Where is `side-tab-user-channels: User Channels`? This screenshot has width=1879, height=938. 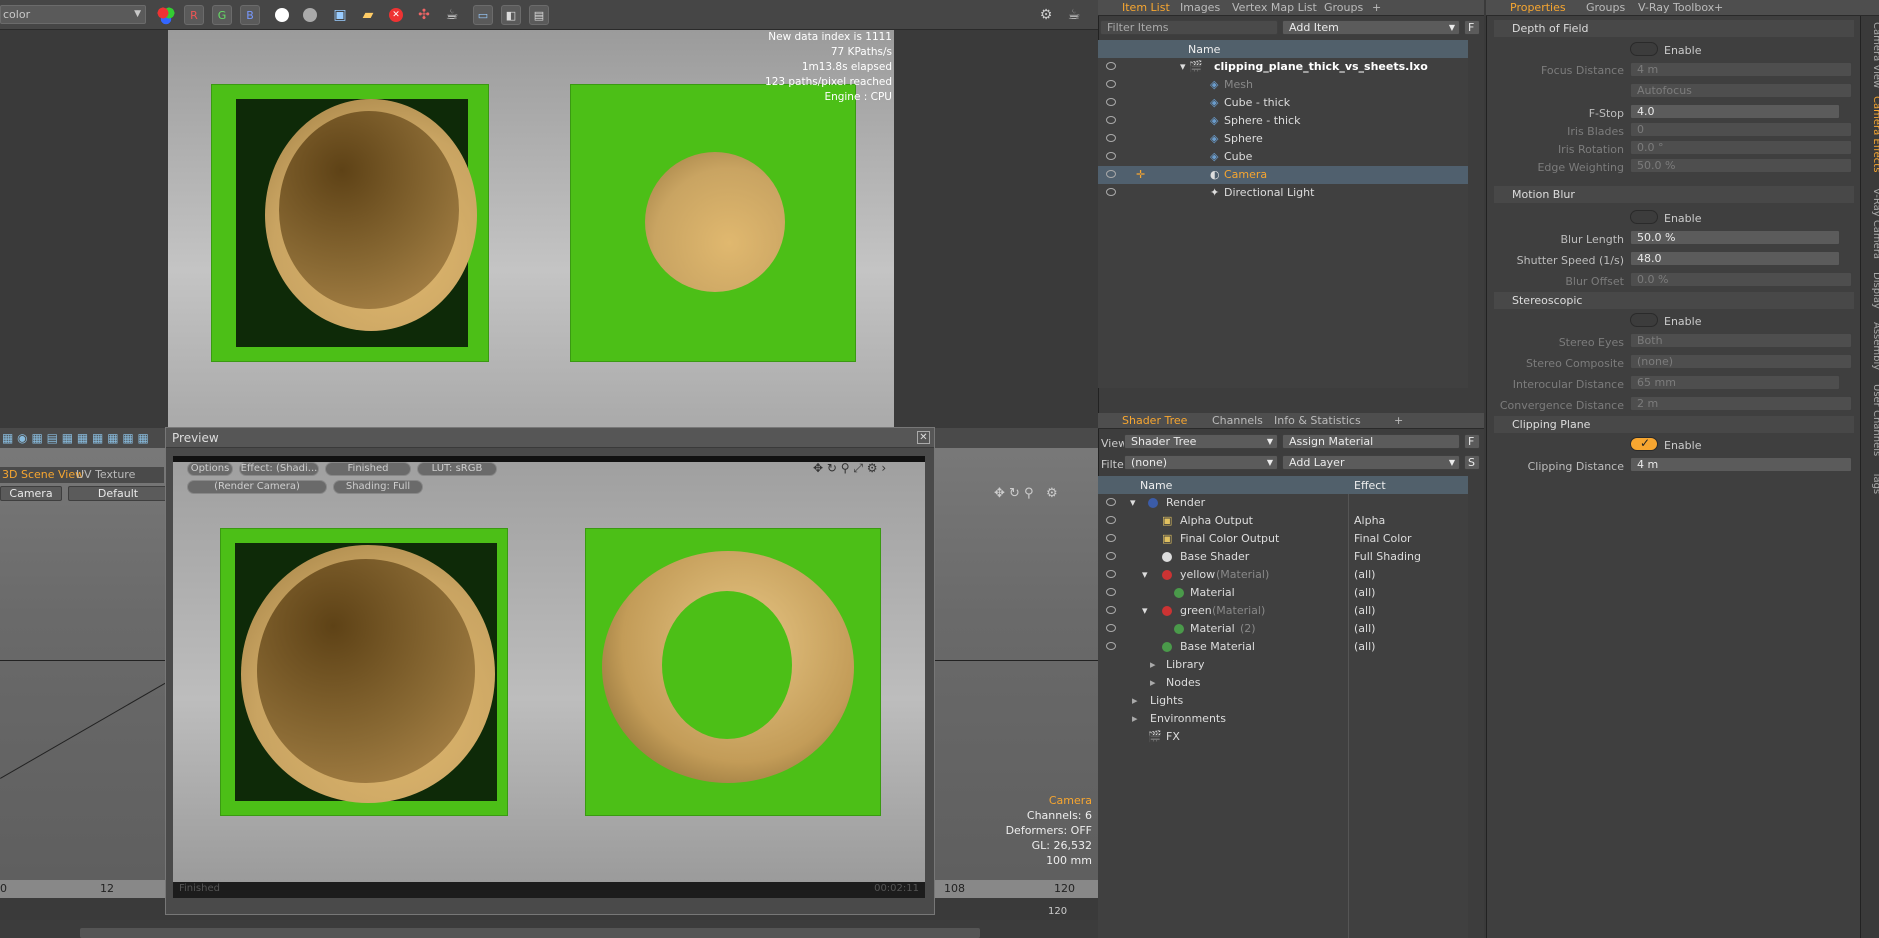 side-tab-user-channels: User Channels is located at coordinates (1871, 420).